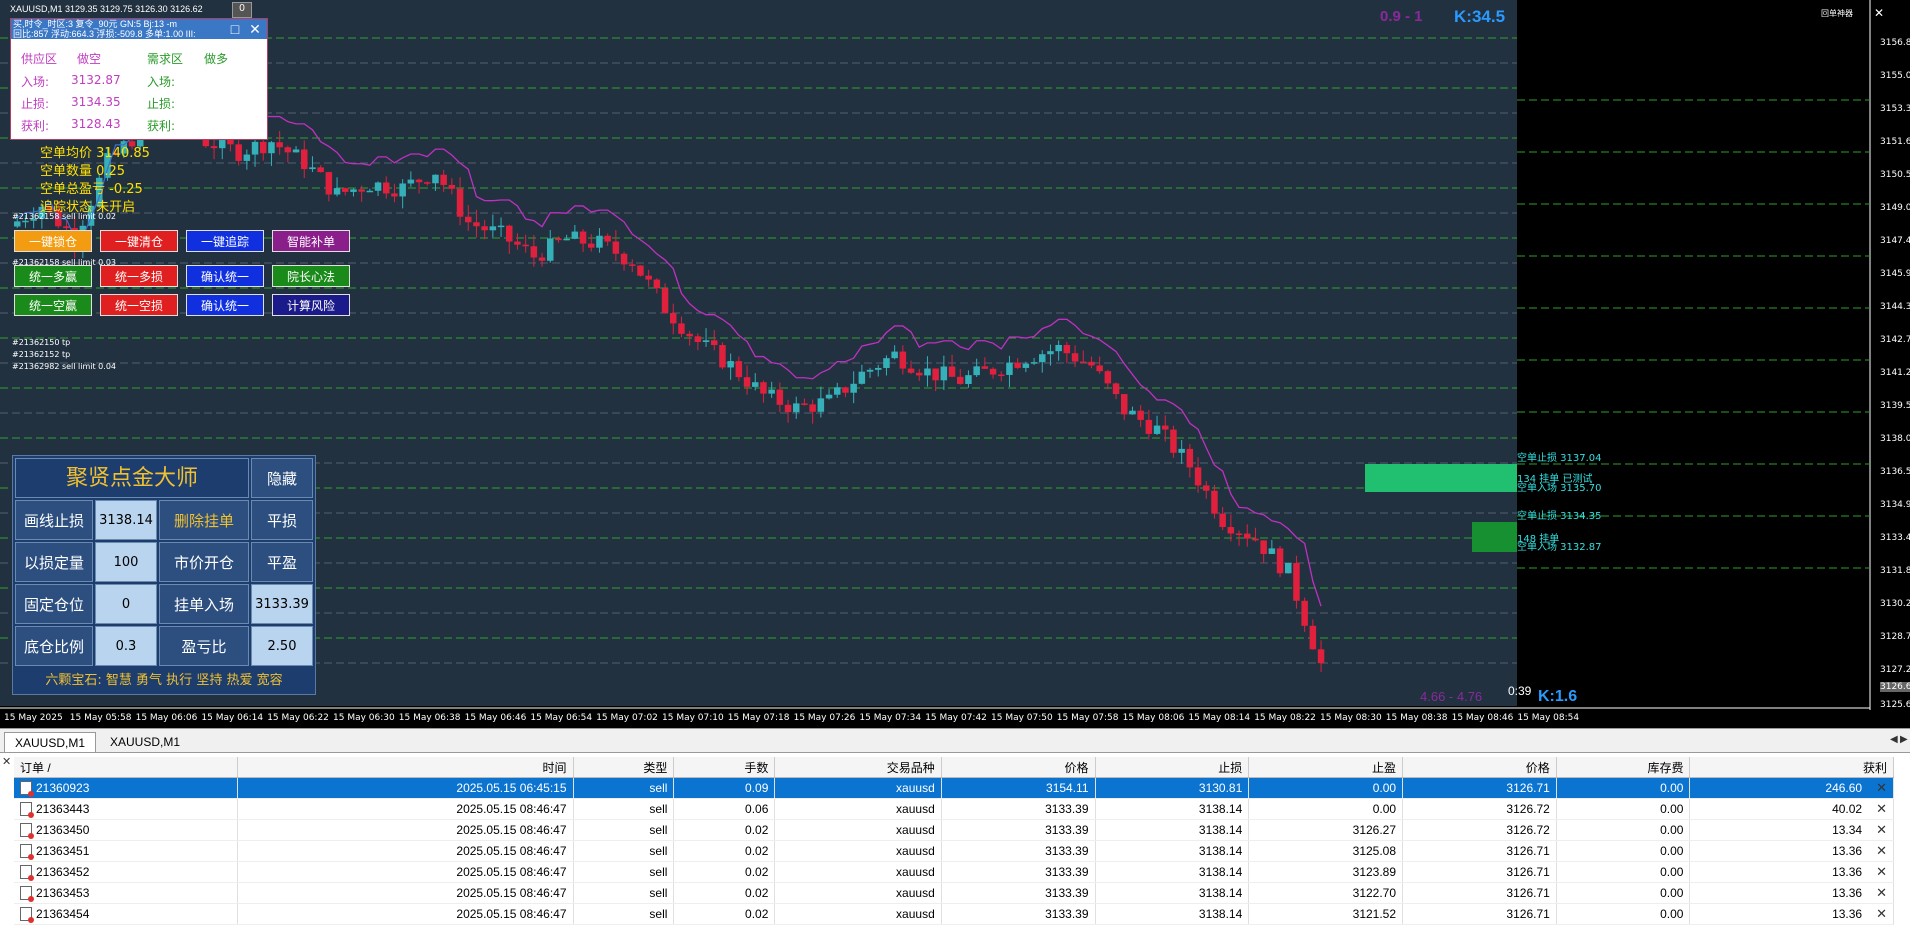  I want to click on action-button: 一键锁仓, so click(53, 241).